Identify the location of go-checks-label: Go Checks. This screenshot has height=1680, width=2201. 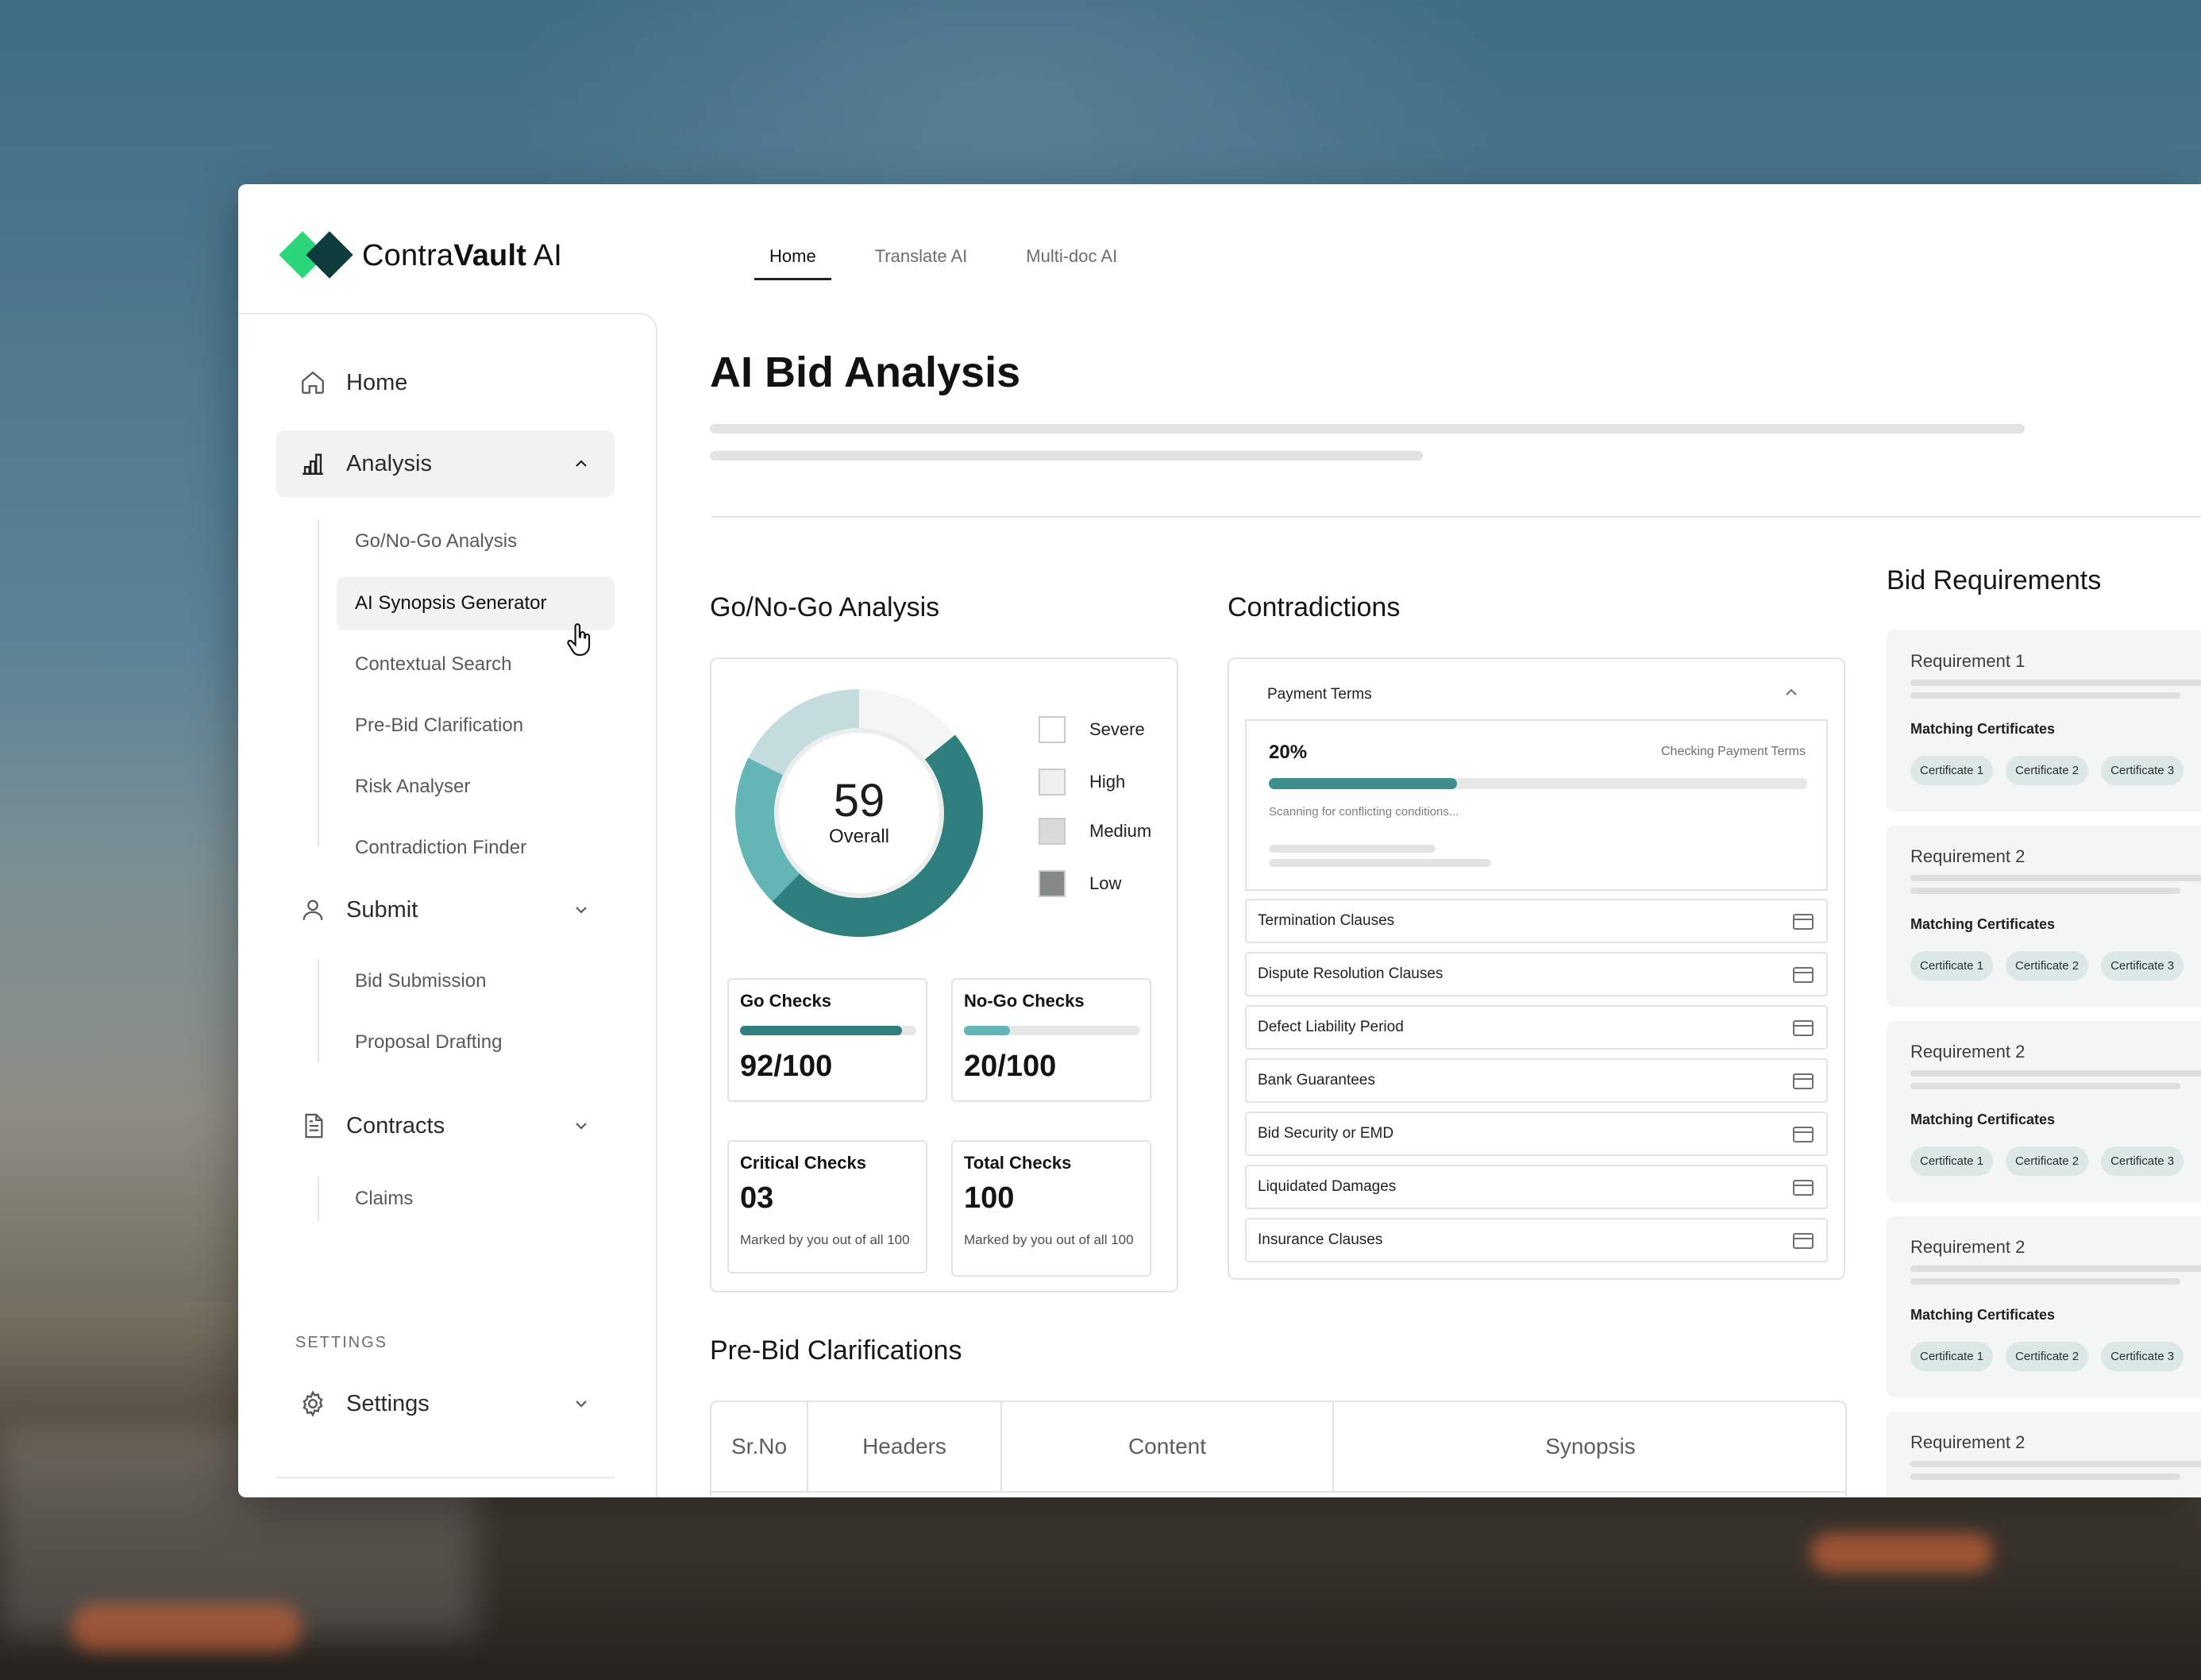
(786, 1001).